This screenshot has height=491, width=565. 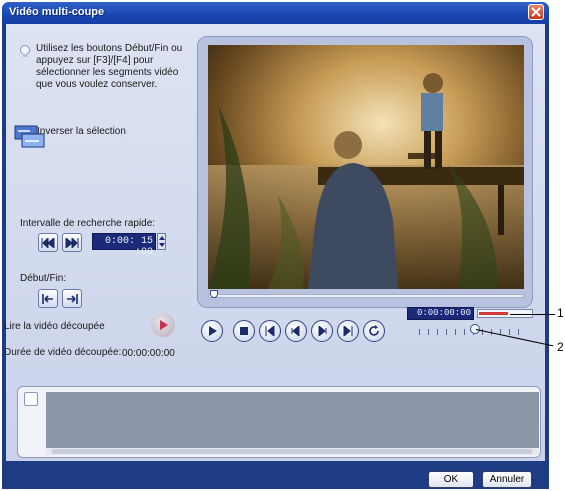 I want to click on stop-icon, so click(x=244, y=331).